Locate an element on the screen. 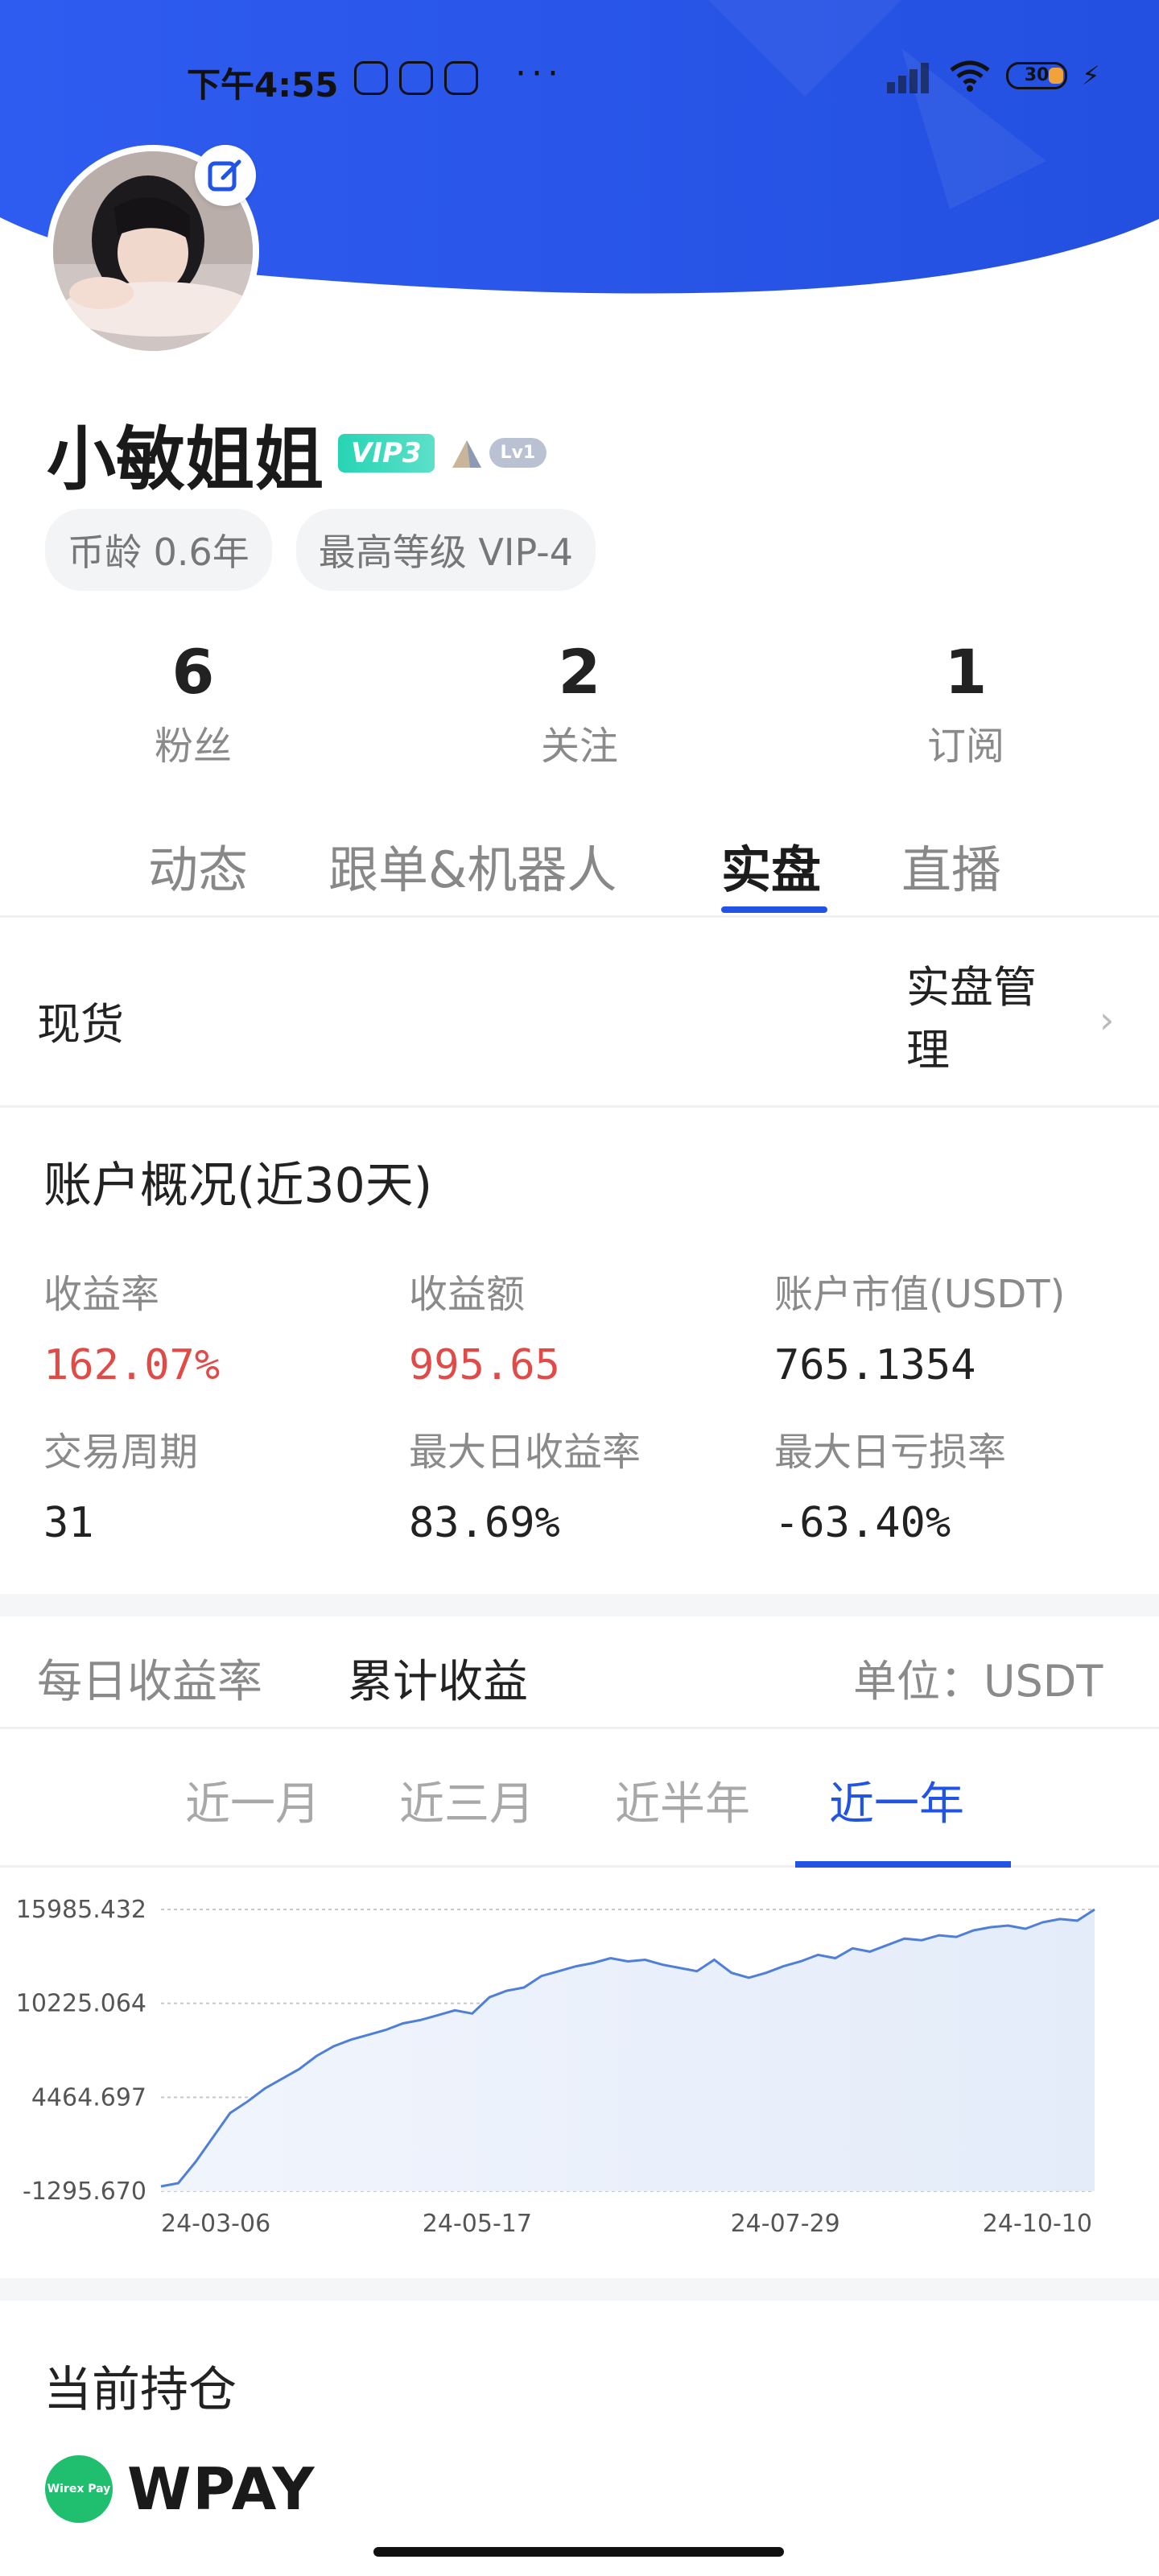  level-triangle-icon is located at coordinates (466, 454).